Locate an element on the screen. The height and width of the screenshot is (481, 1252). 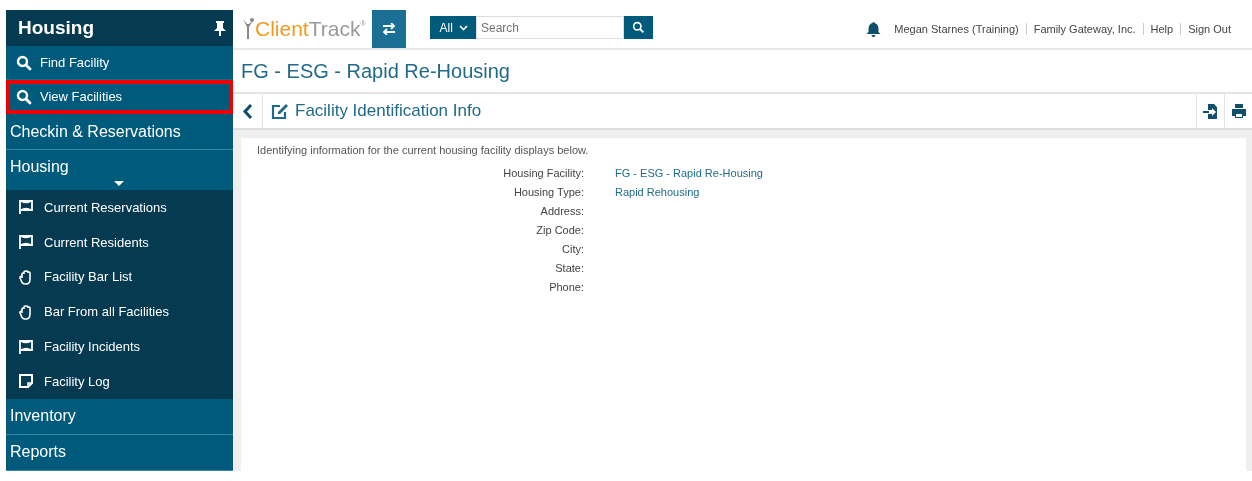
sidebar-item: Current Reservations is located at coordinates (119, 207).